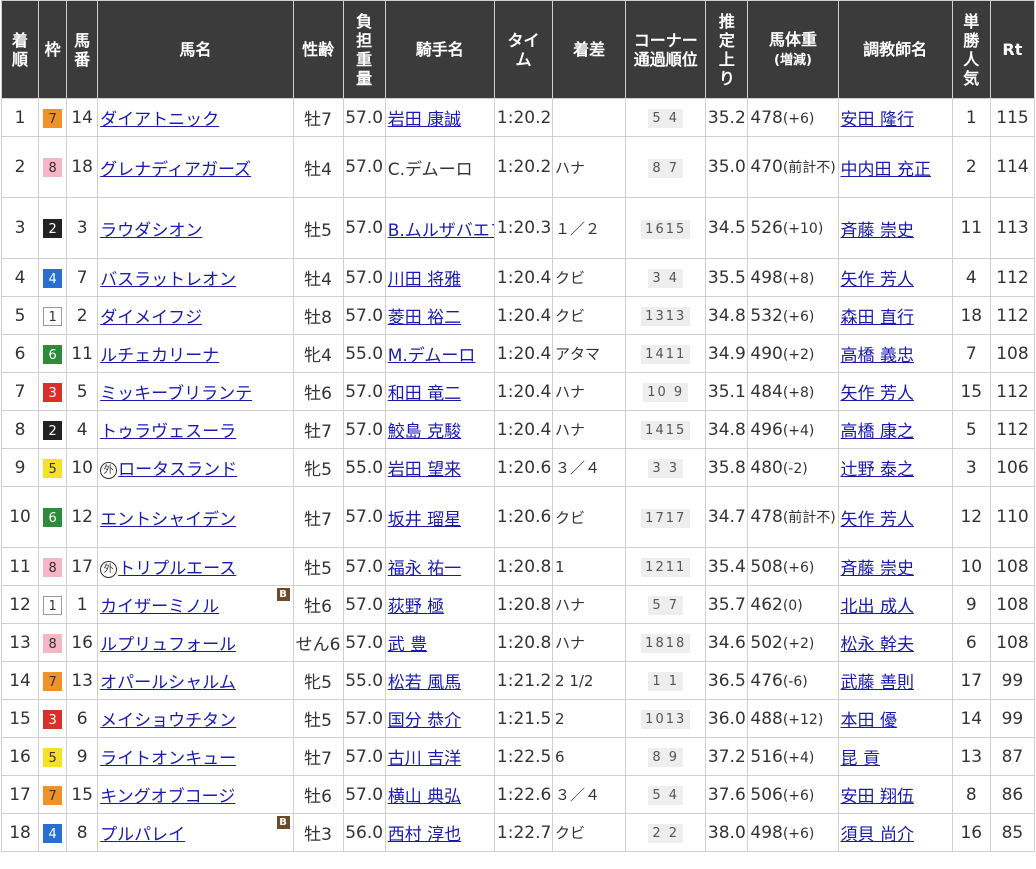 The image size is (1036, 869). What do you see at coordinates (159, 607) in the screenshot?
I see `horse-name-link: カイザーミノル` at bounding box center [159, 607].